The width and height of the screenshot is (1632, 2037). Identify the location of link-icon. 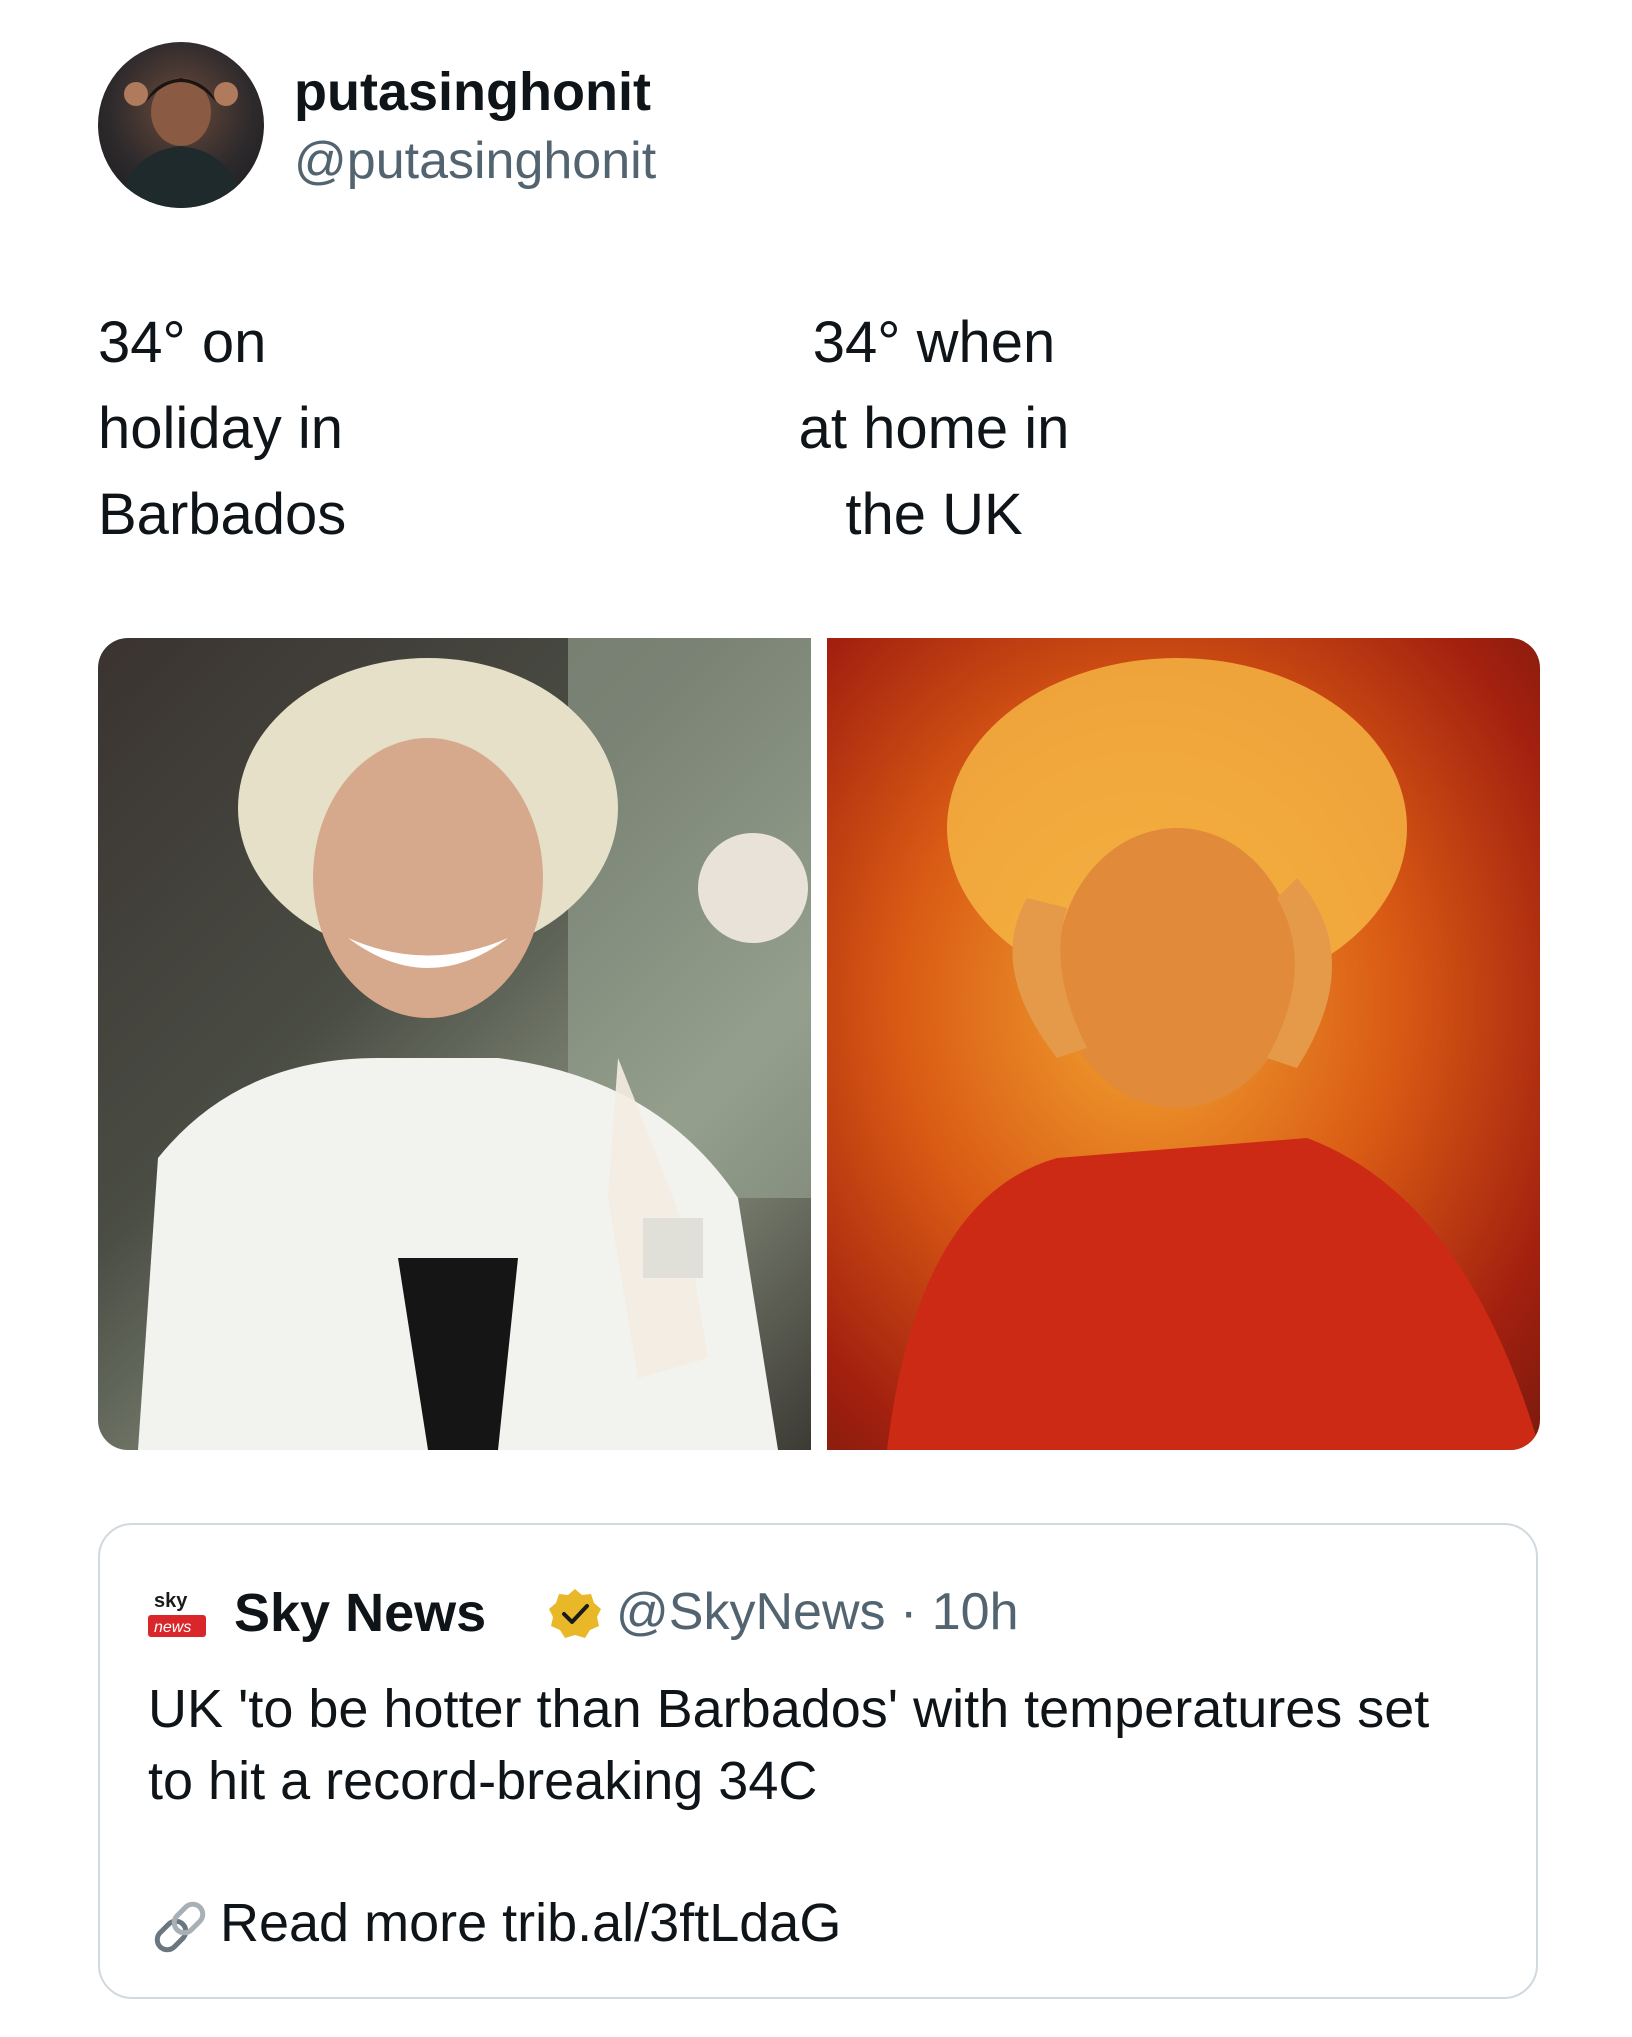
(180, 1927).